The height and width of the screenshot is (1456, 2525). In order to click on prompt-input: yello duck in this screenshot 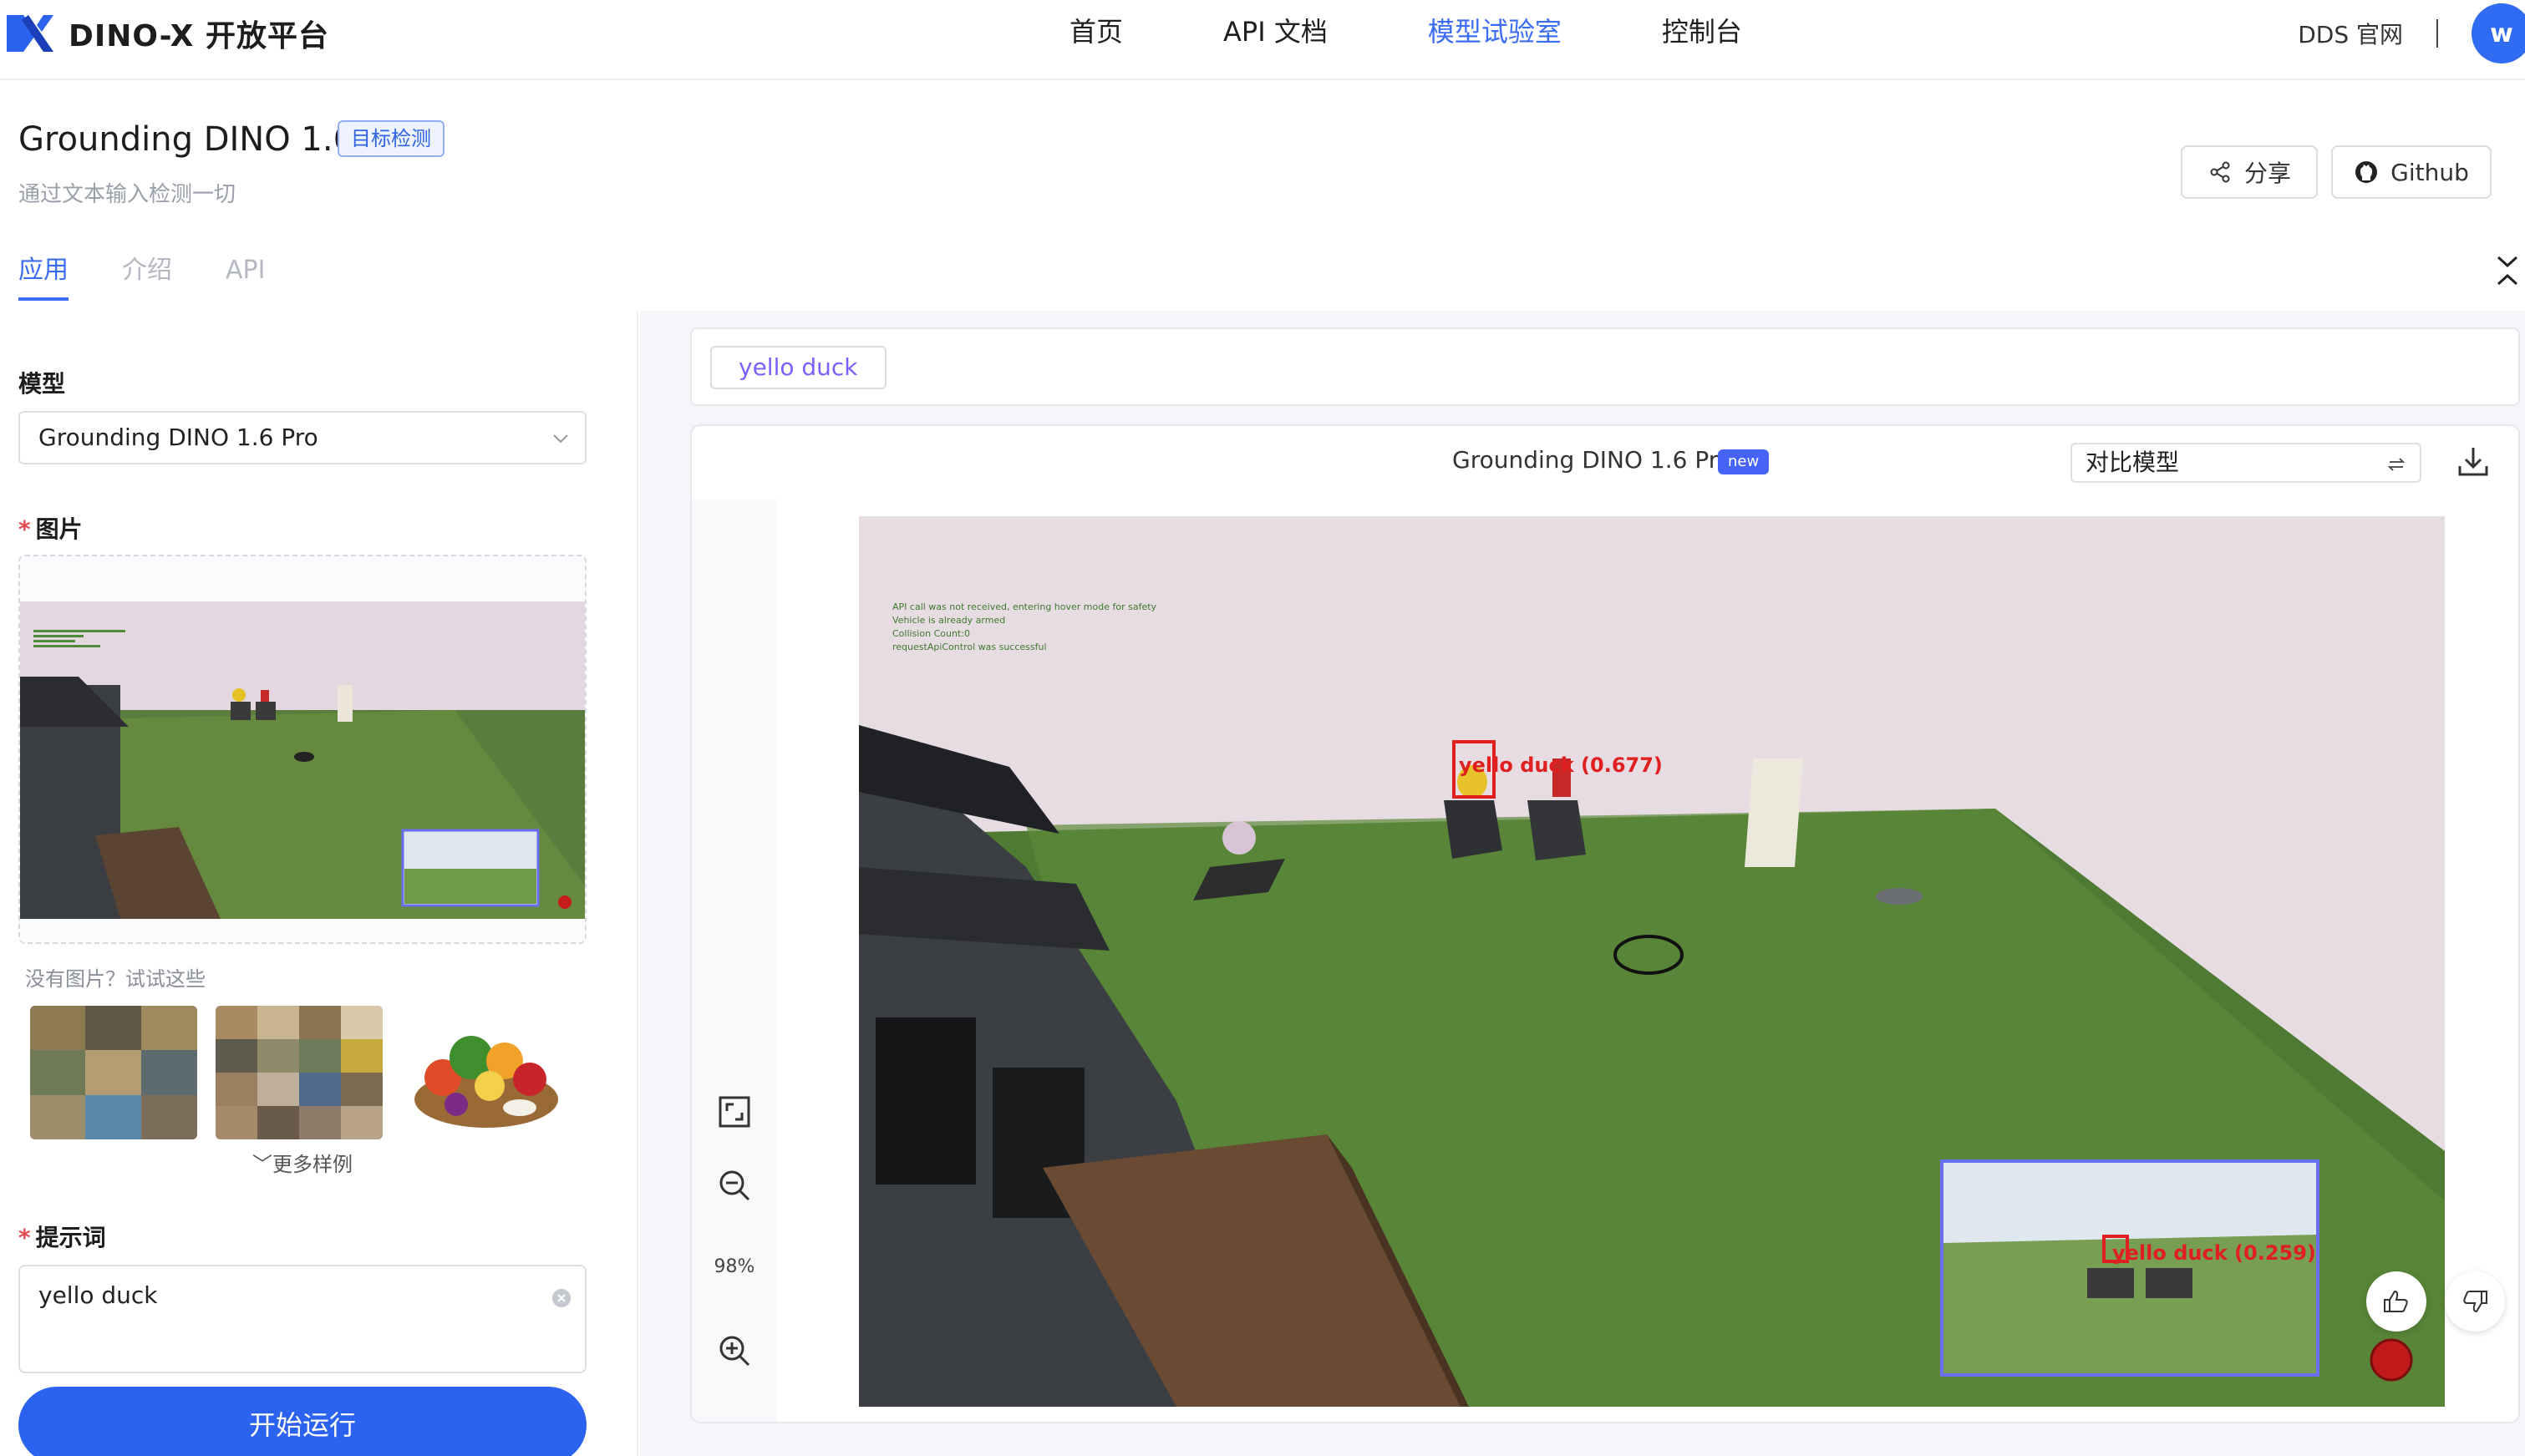, I will do `click(302, 1319)`.